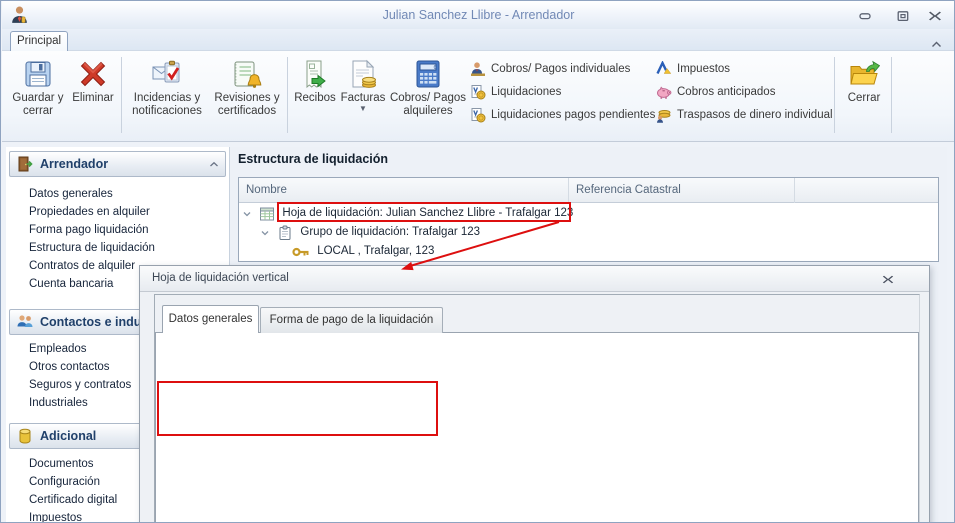 This screenshot has height=523, width=955. I want to click on save-icon, so click(38, 74).